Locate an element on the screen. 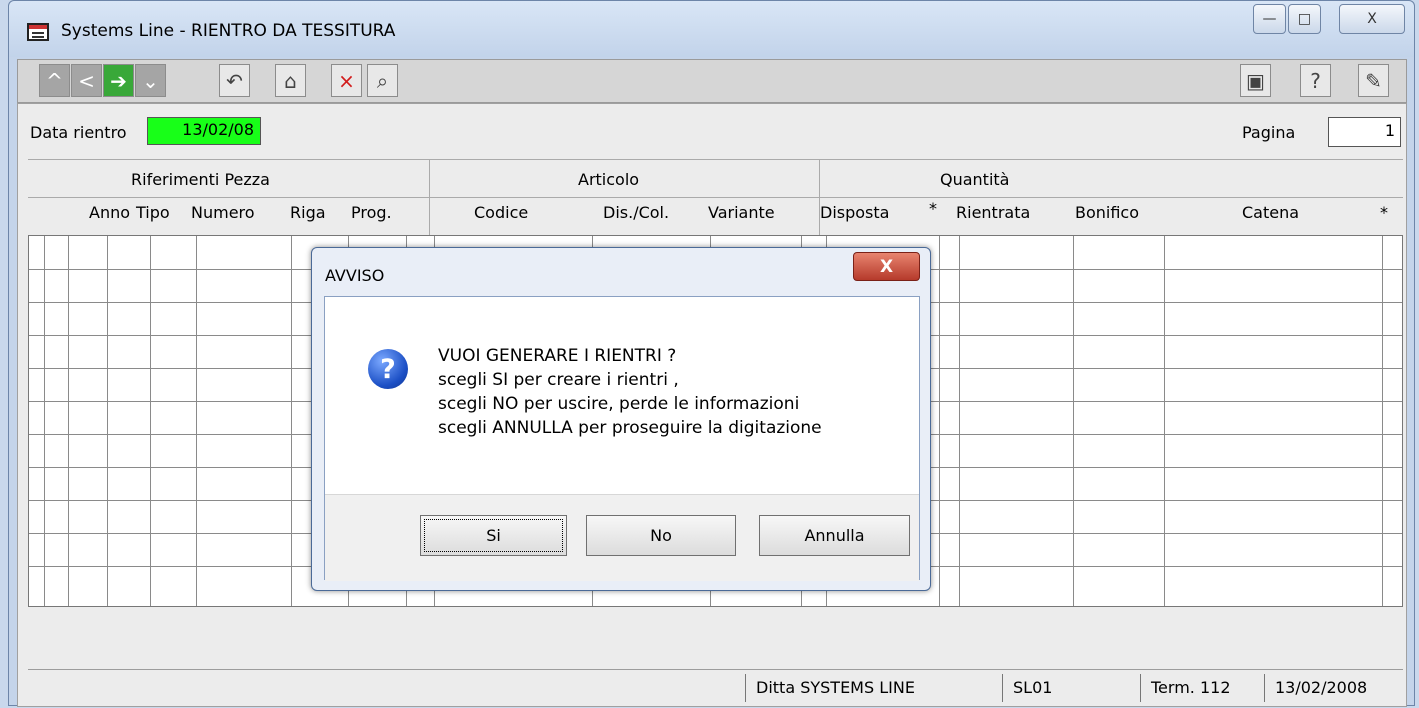  window-title: Systems Line - RIENTRO DA TESSITURA is located at coordinates (228, 31).